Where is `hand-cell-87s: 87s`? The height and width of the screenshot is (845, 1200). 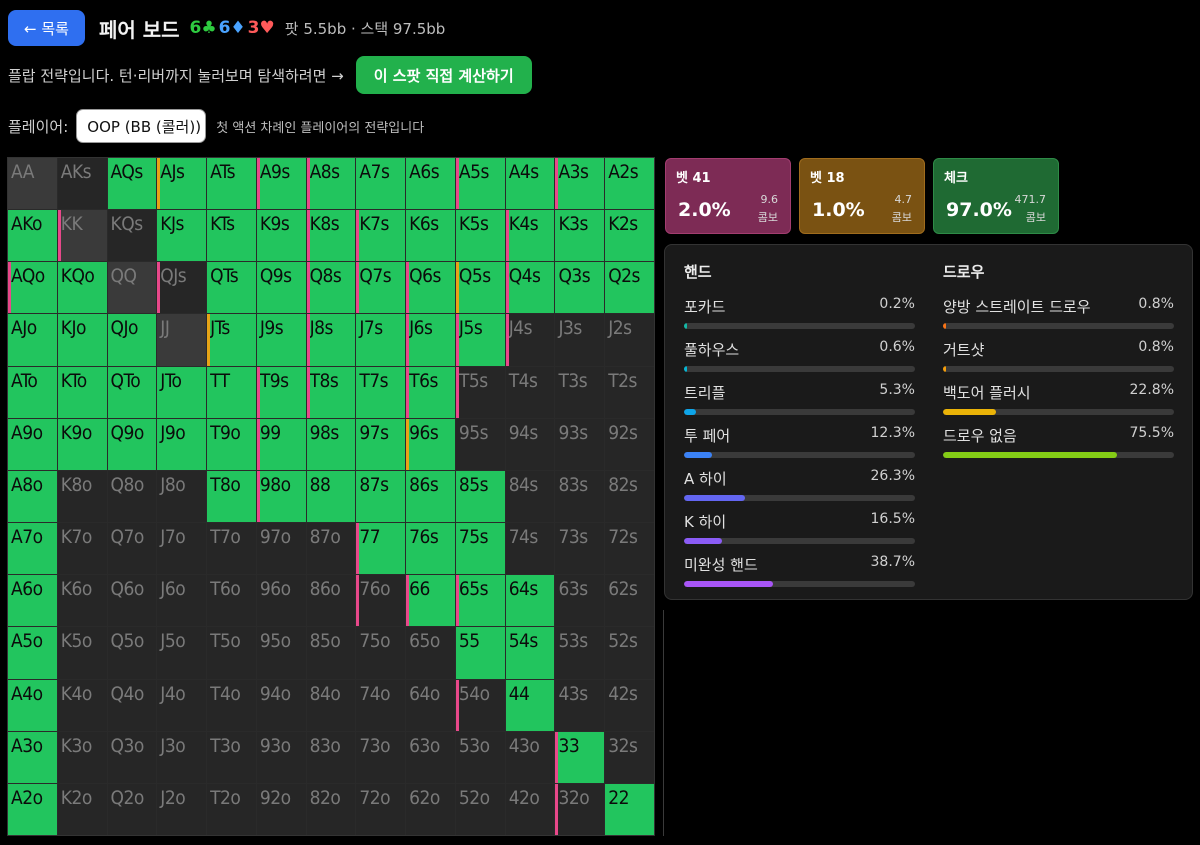
hand-cell-87s: 87s is located at coordinates (381, 496).